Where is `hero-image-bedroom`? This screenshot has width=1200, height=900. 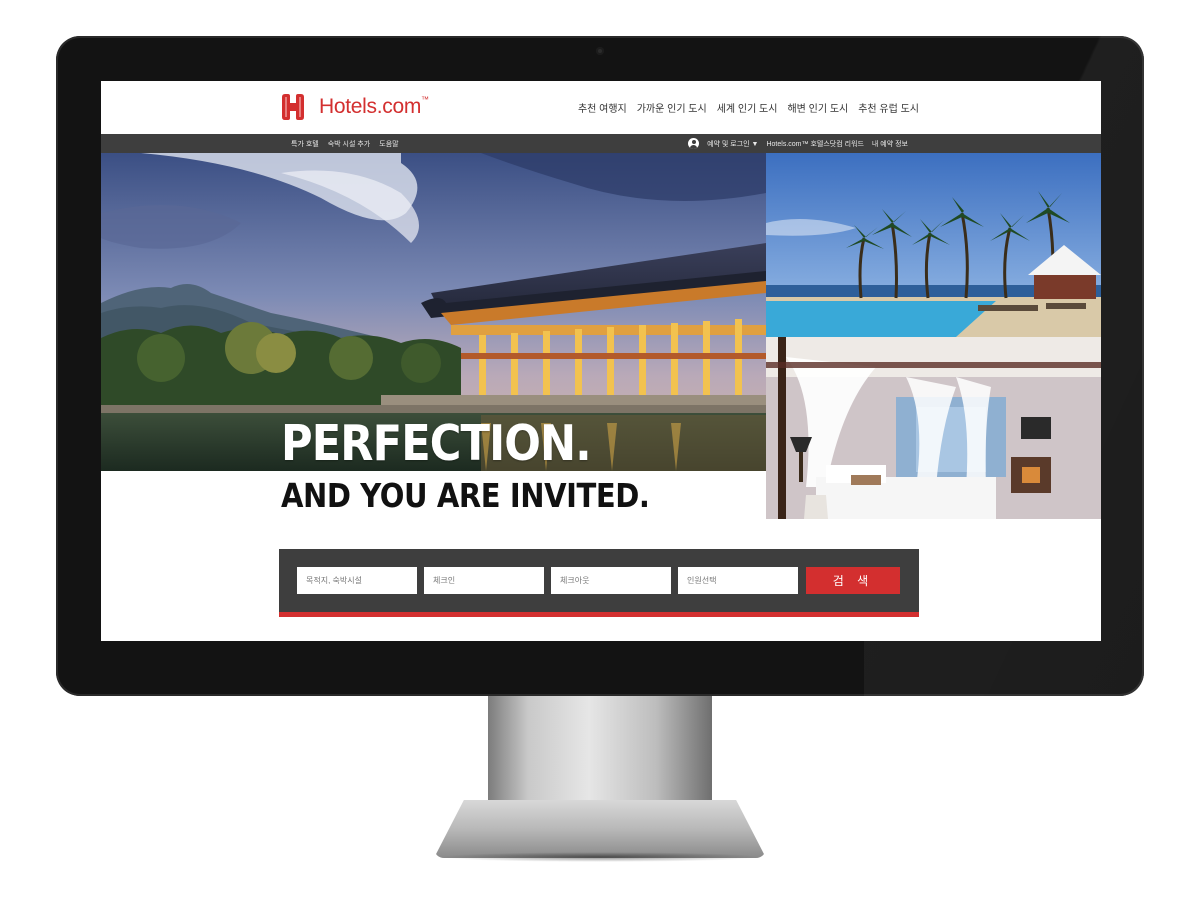
hero-image-bedroom is located at coordinates (933, 428).